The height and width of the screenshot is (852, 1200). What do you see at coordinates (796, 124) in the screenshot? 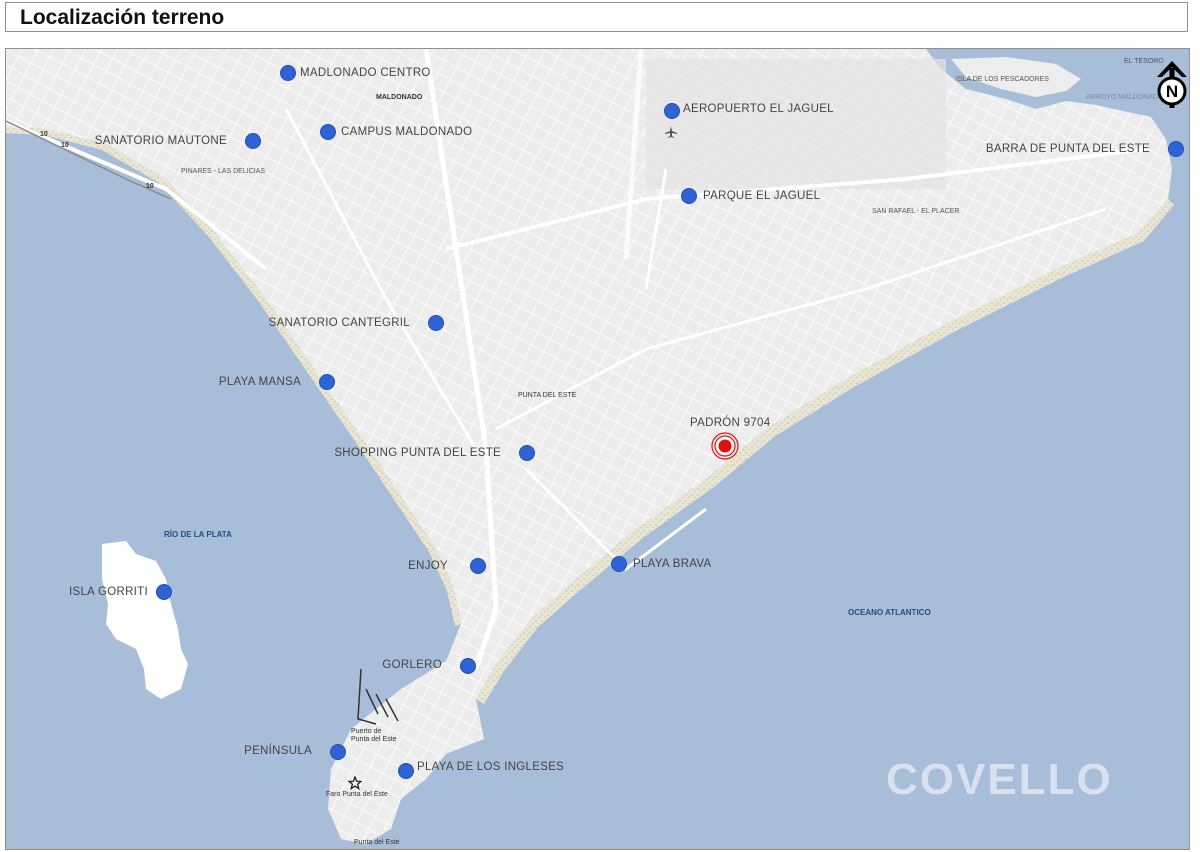
I see `airport-area` at bounding box center [796, 124].